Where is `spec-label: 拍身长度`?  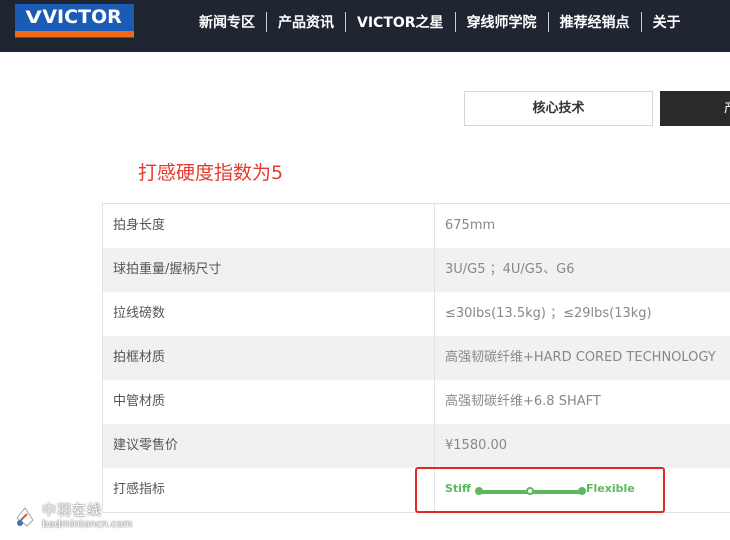 spec-label: 拍身长度 is located at coordinates (269, 226).